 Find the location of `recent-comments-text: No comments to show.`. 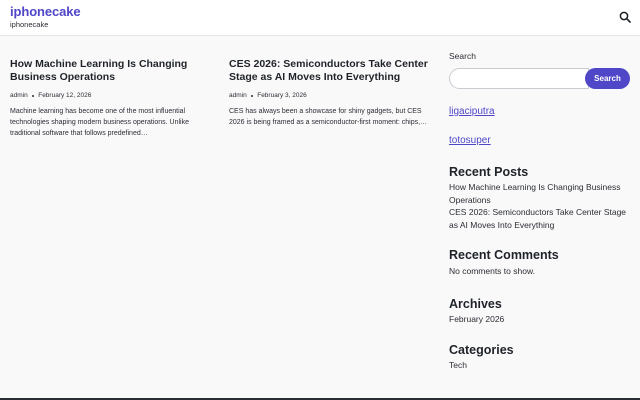

recent-comments-text: No comments to show. is located at coordinates (492, 271).